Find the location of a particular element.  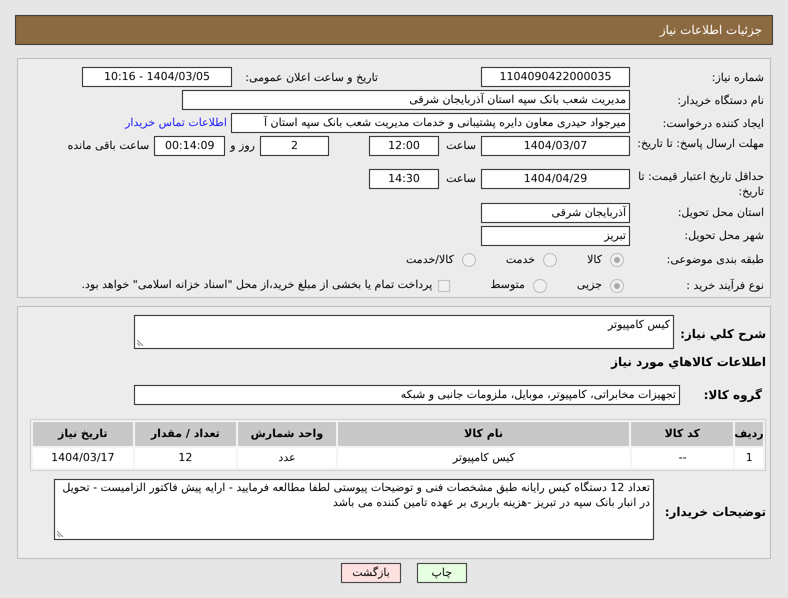

table-cell: 1404/03/17 is located at coordinates (83, 458).